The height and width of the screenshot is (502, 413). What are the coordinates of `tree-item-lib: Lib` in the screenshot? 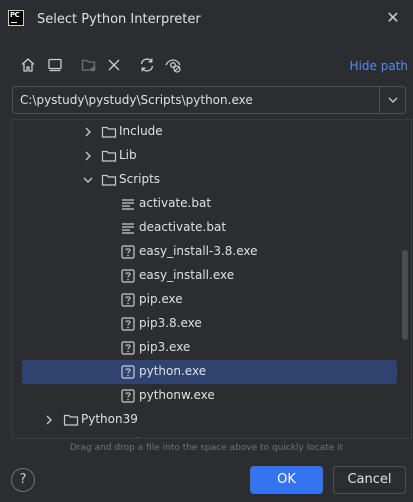 It's located at (206, 156).